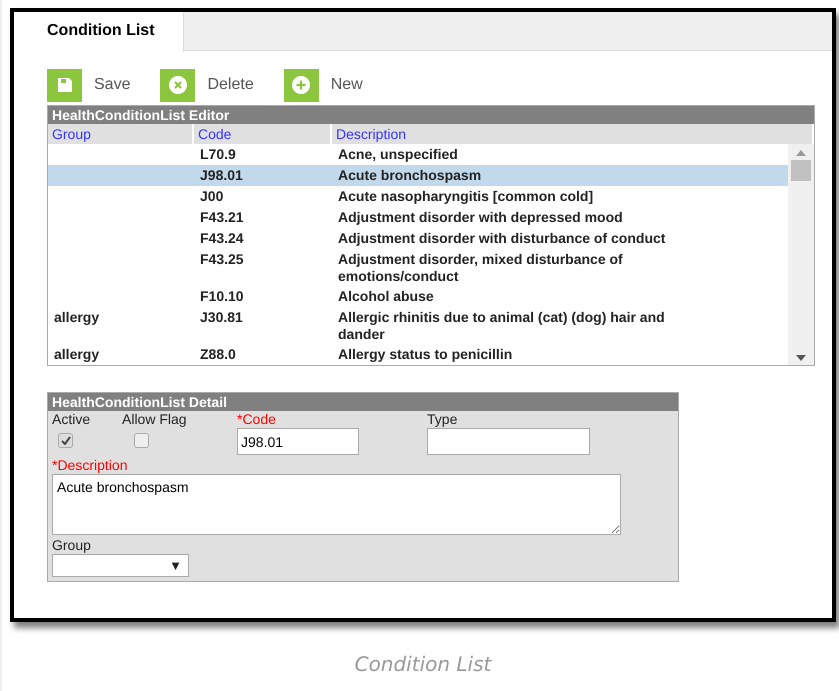  What do you see at coordinates (99, 32) in the screenshot?
I see `tab: Condition List` at bounding box center [99, 32].